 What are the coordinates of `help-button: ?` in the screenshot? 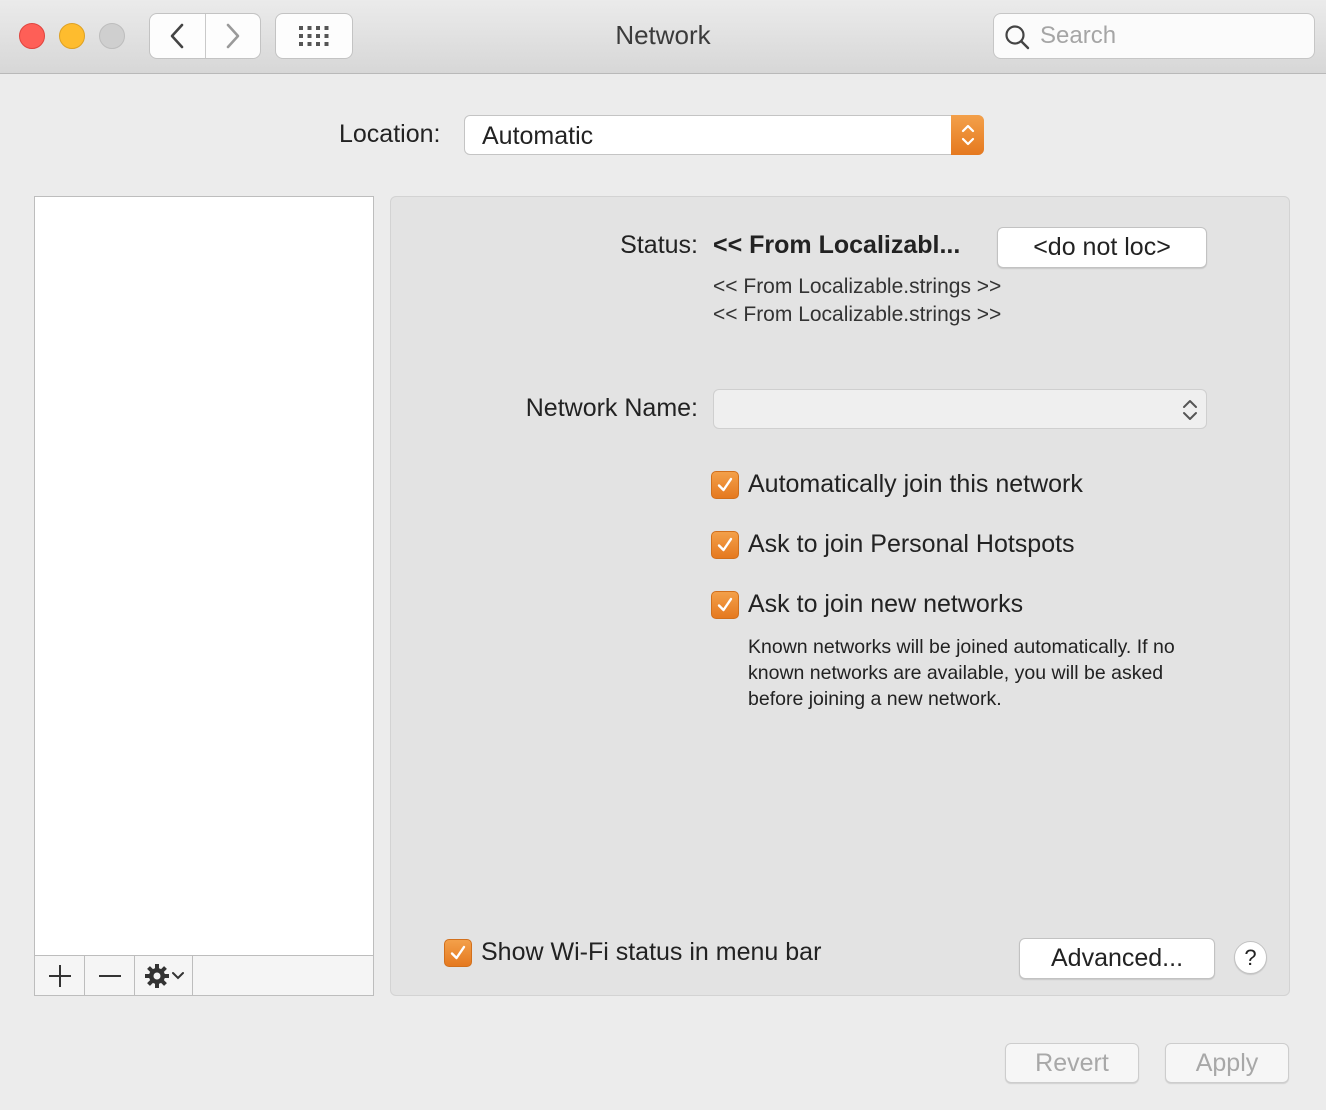 It's located at (1250, 957).